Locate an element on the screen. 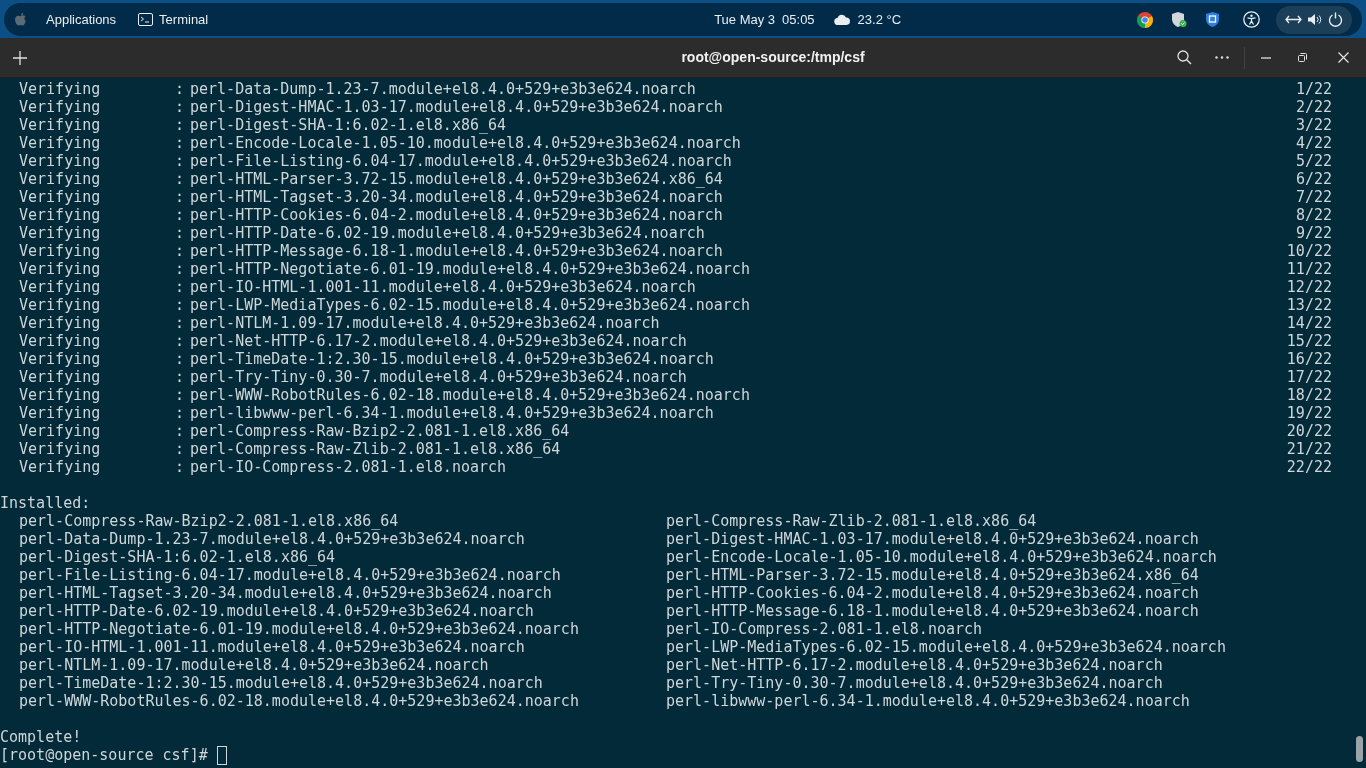  progress-count: 20/22 is located at coordinates (1309, 431).